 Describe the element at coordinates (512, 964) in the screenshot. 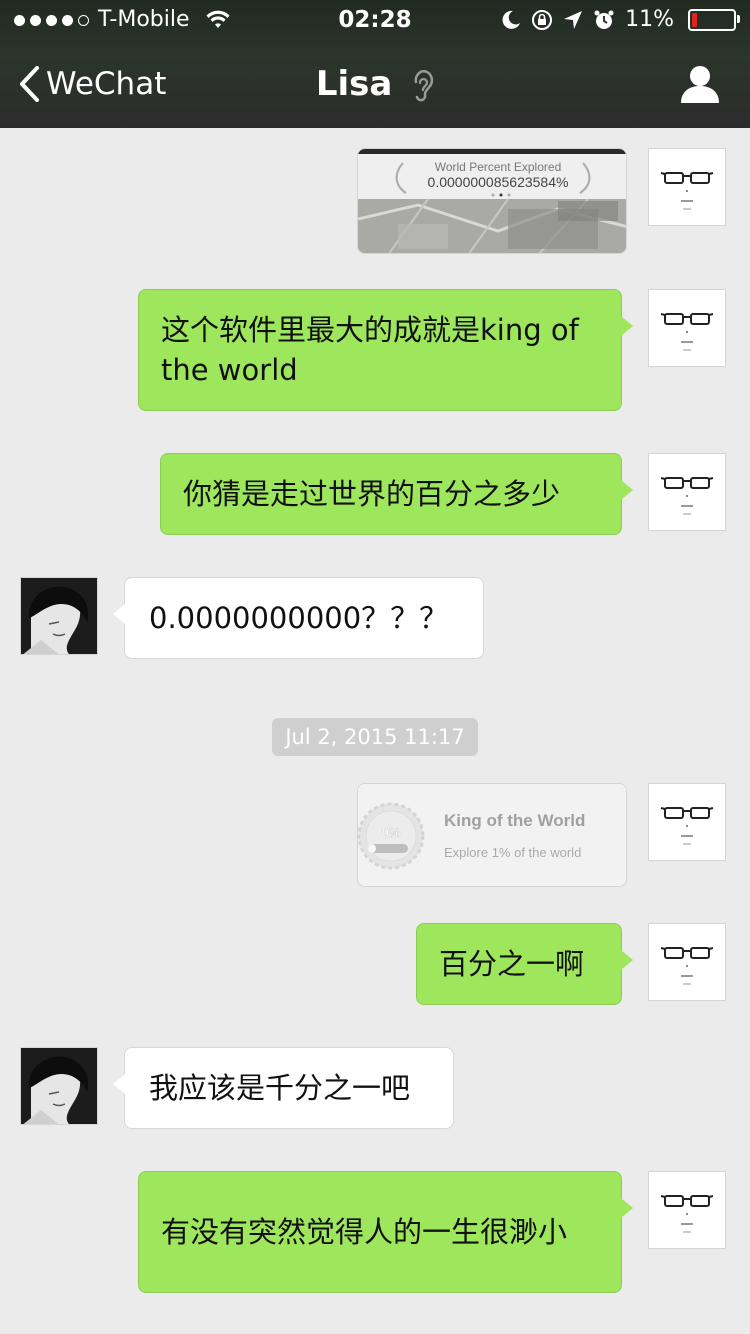

I see `message-text: 百分之一啊` at that location.